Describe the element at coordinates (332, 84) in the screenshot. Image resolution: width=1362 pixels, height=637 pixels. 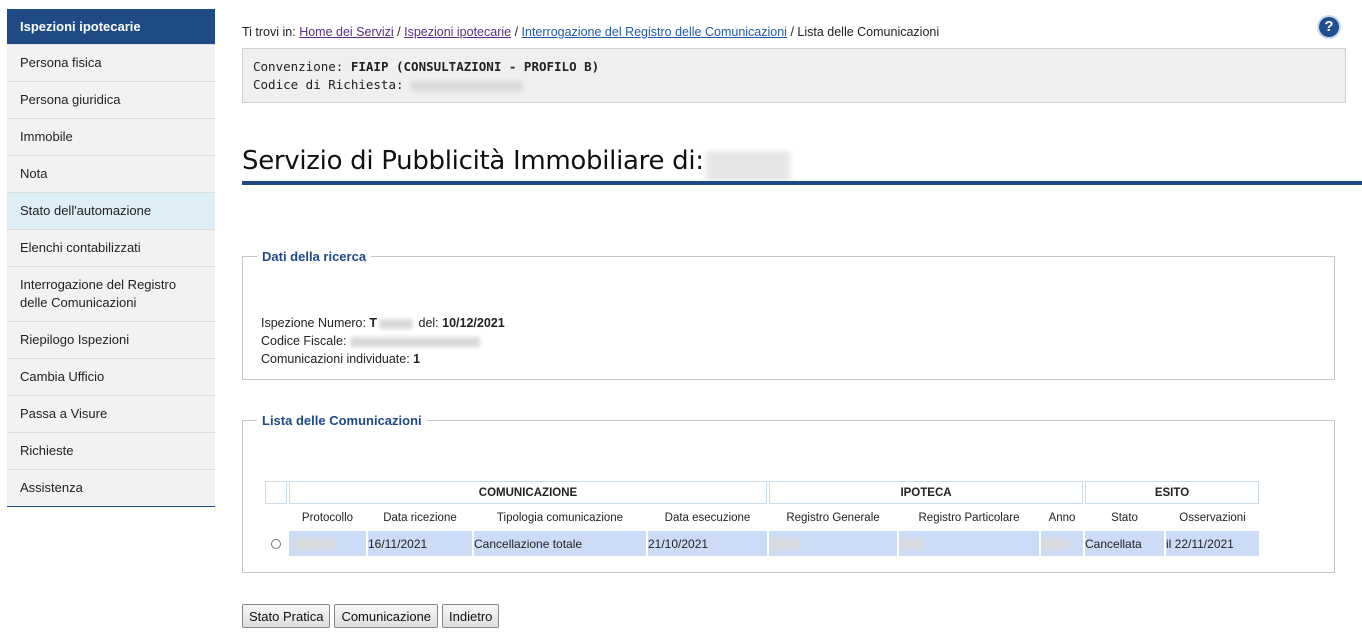
I see `codice-richiesta-label: Codice di Richiesta:` at that location.